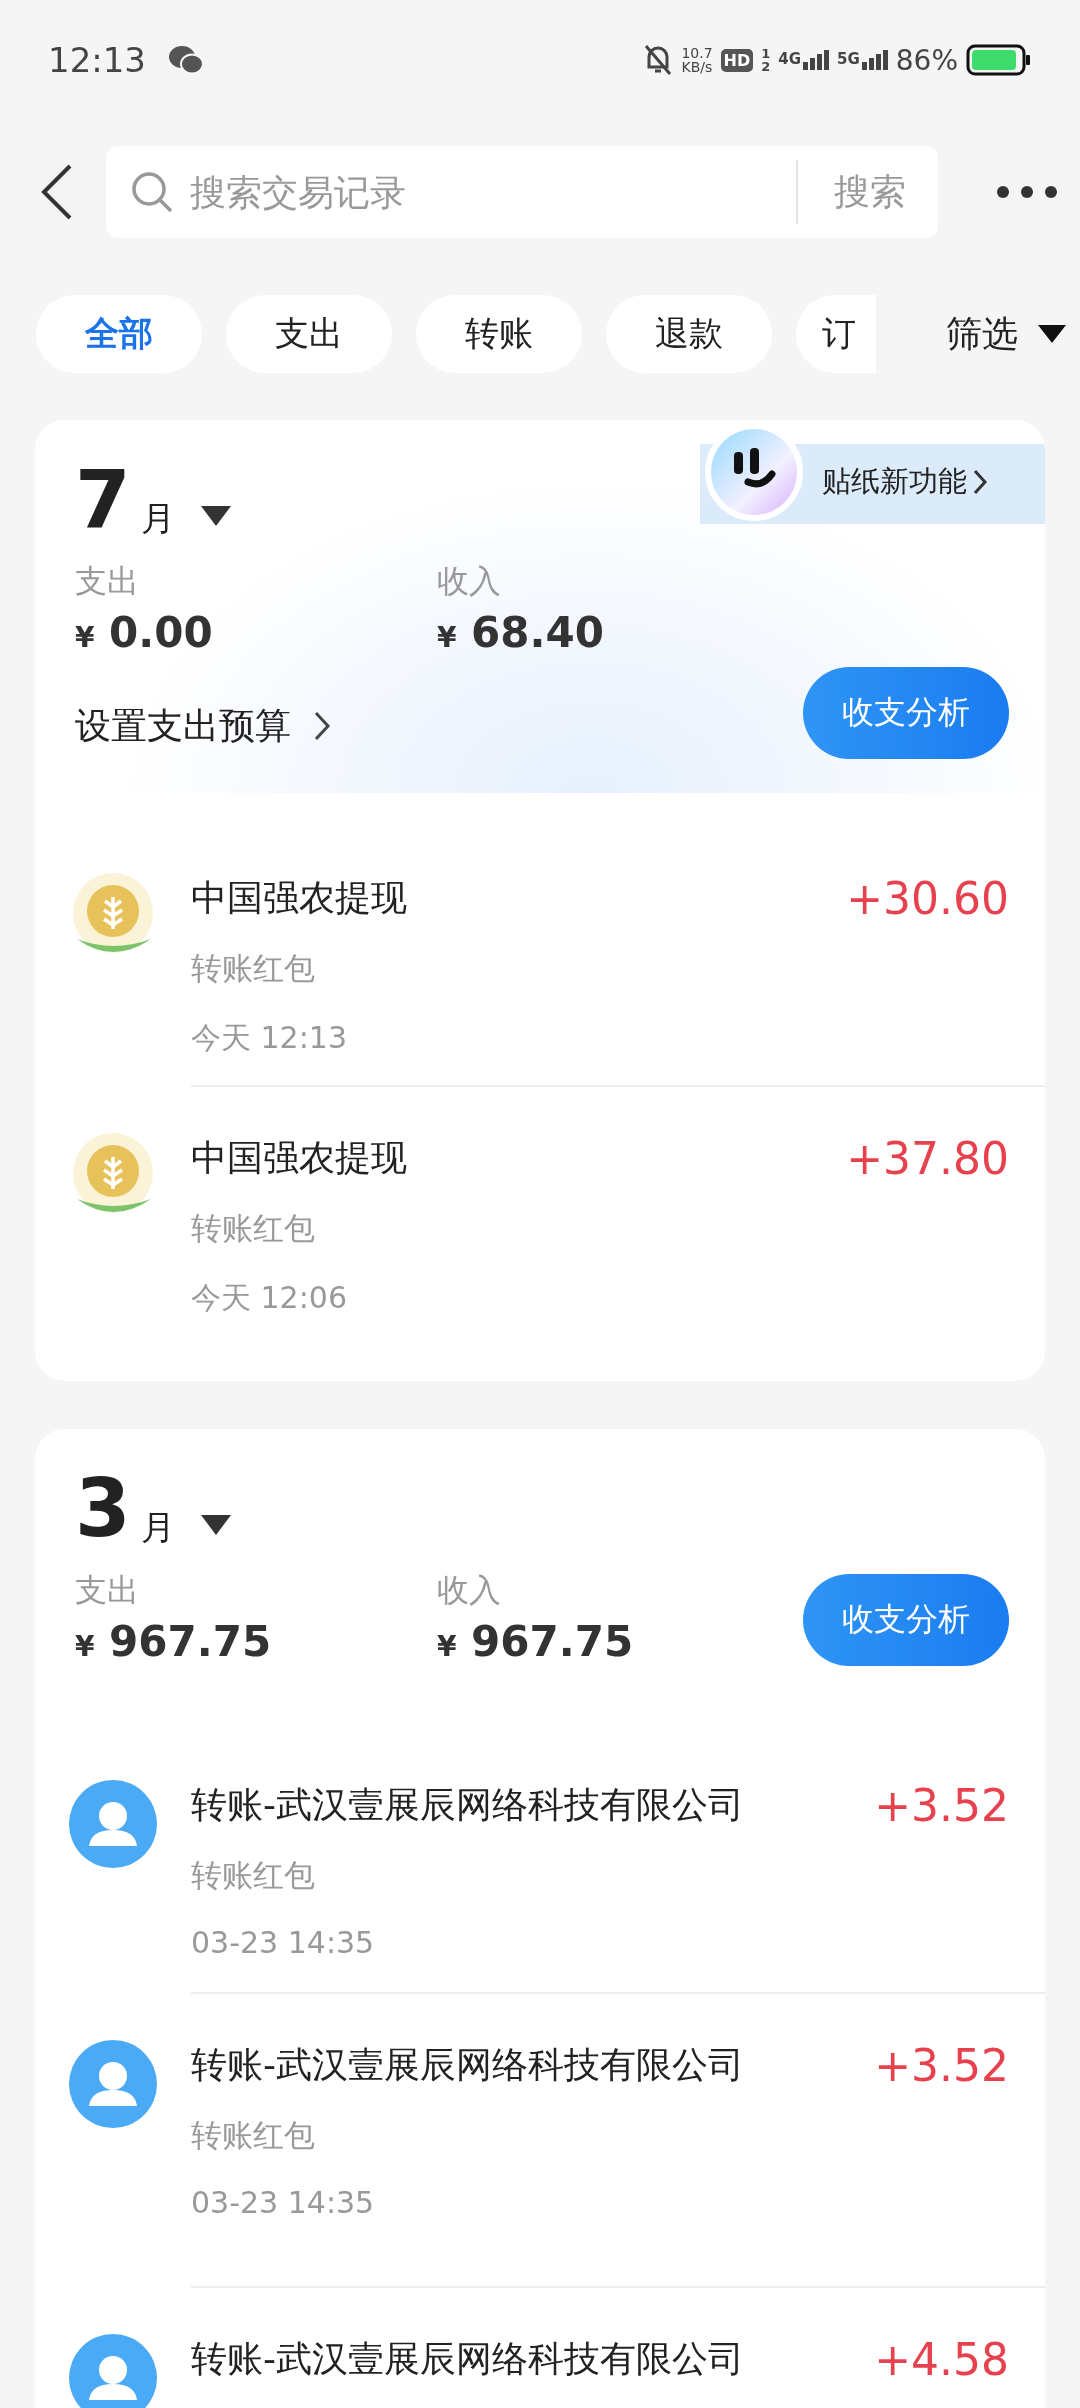  Describe the element at coordinates (153, 1509) in the screenshot. I see `month-selector: 3 月` at that location.